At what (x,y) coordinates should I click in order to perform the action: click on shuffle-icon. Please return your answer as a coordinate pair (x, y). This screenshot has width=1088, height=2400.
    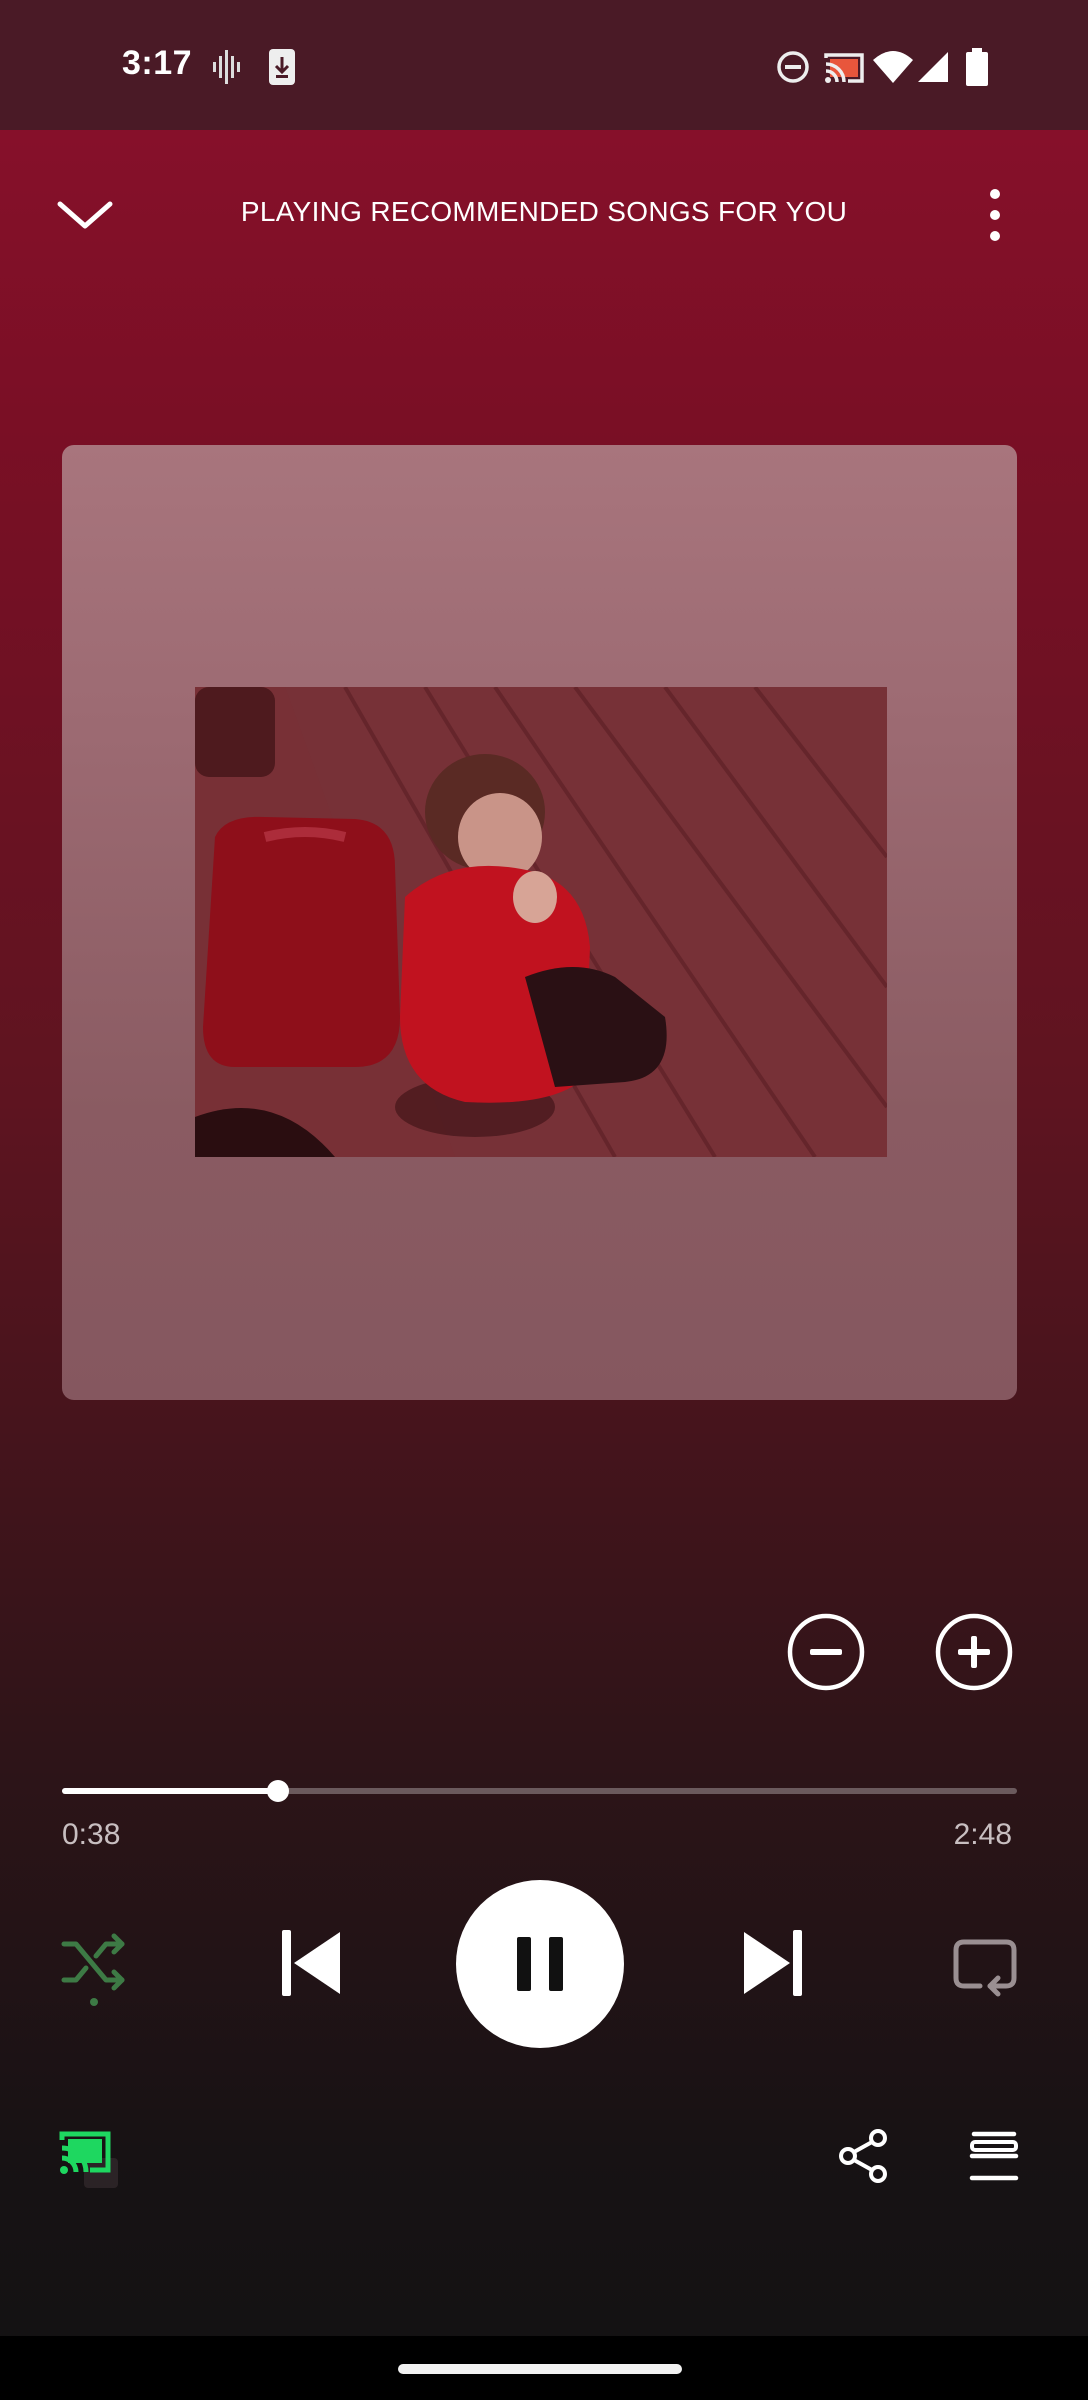
    Looking at the image, I should click on (93, 1969).